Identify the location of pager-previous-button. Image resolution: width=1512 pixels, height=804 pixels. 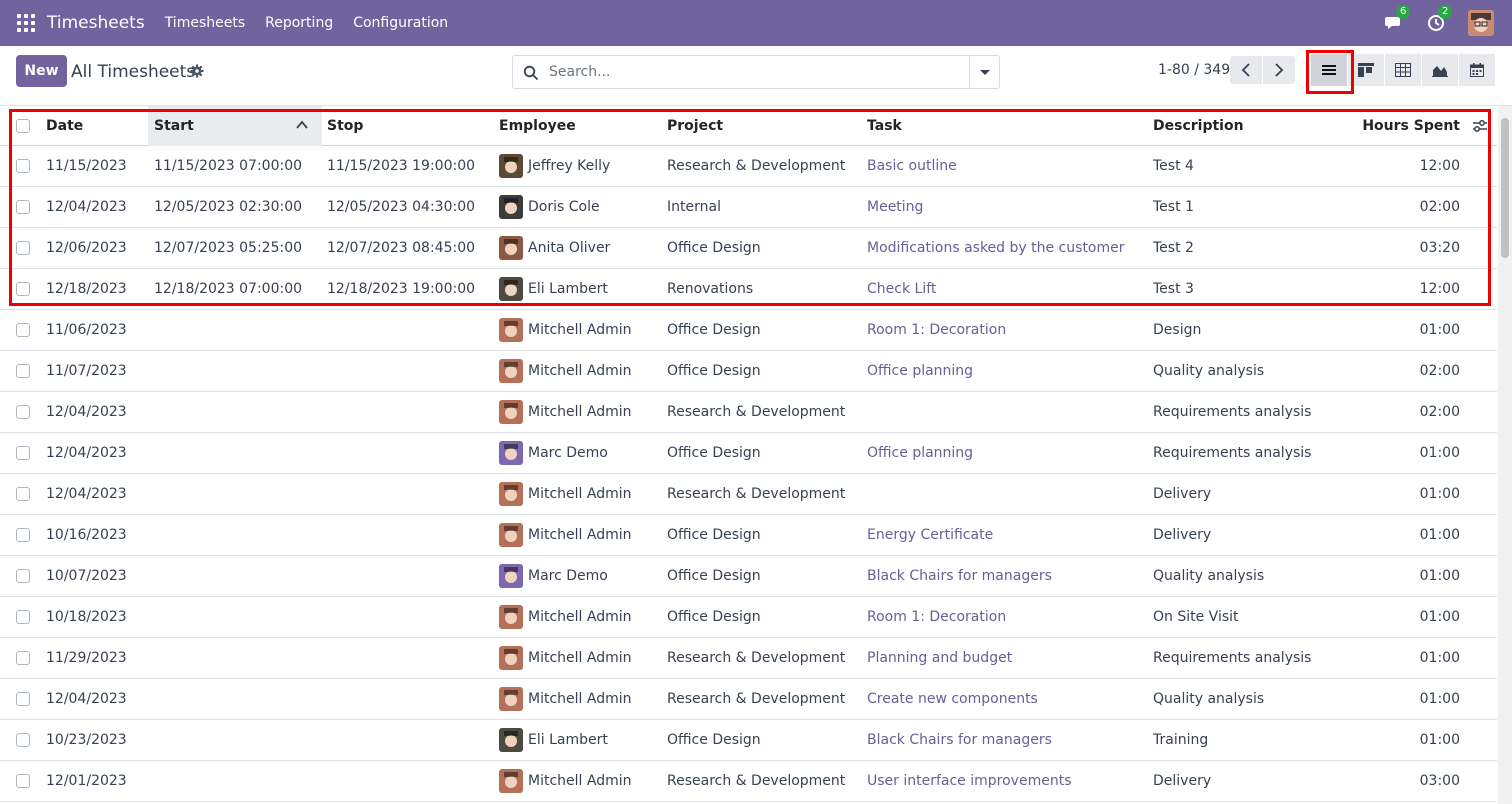
(1246, 70).